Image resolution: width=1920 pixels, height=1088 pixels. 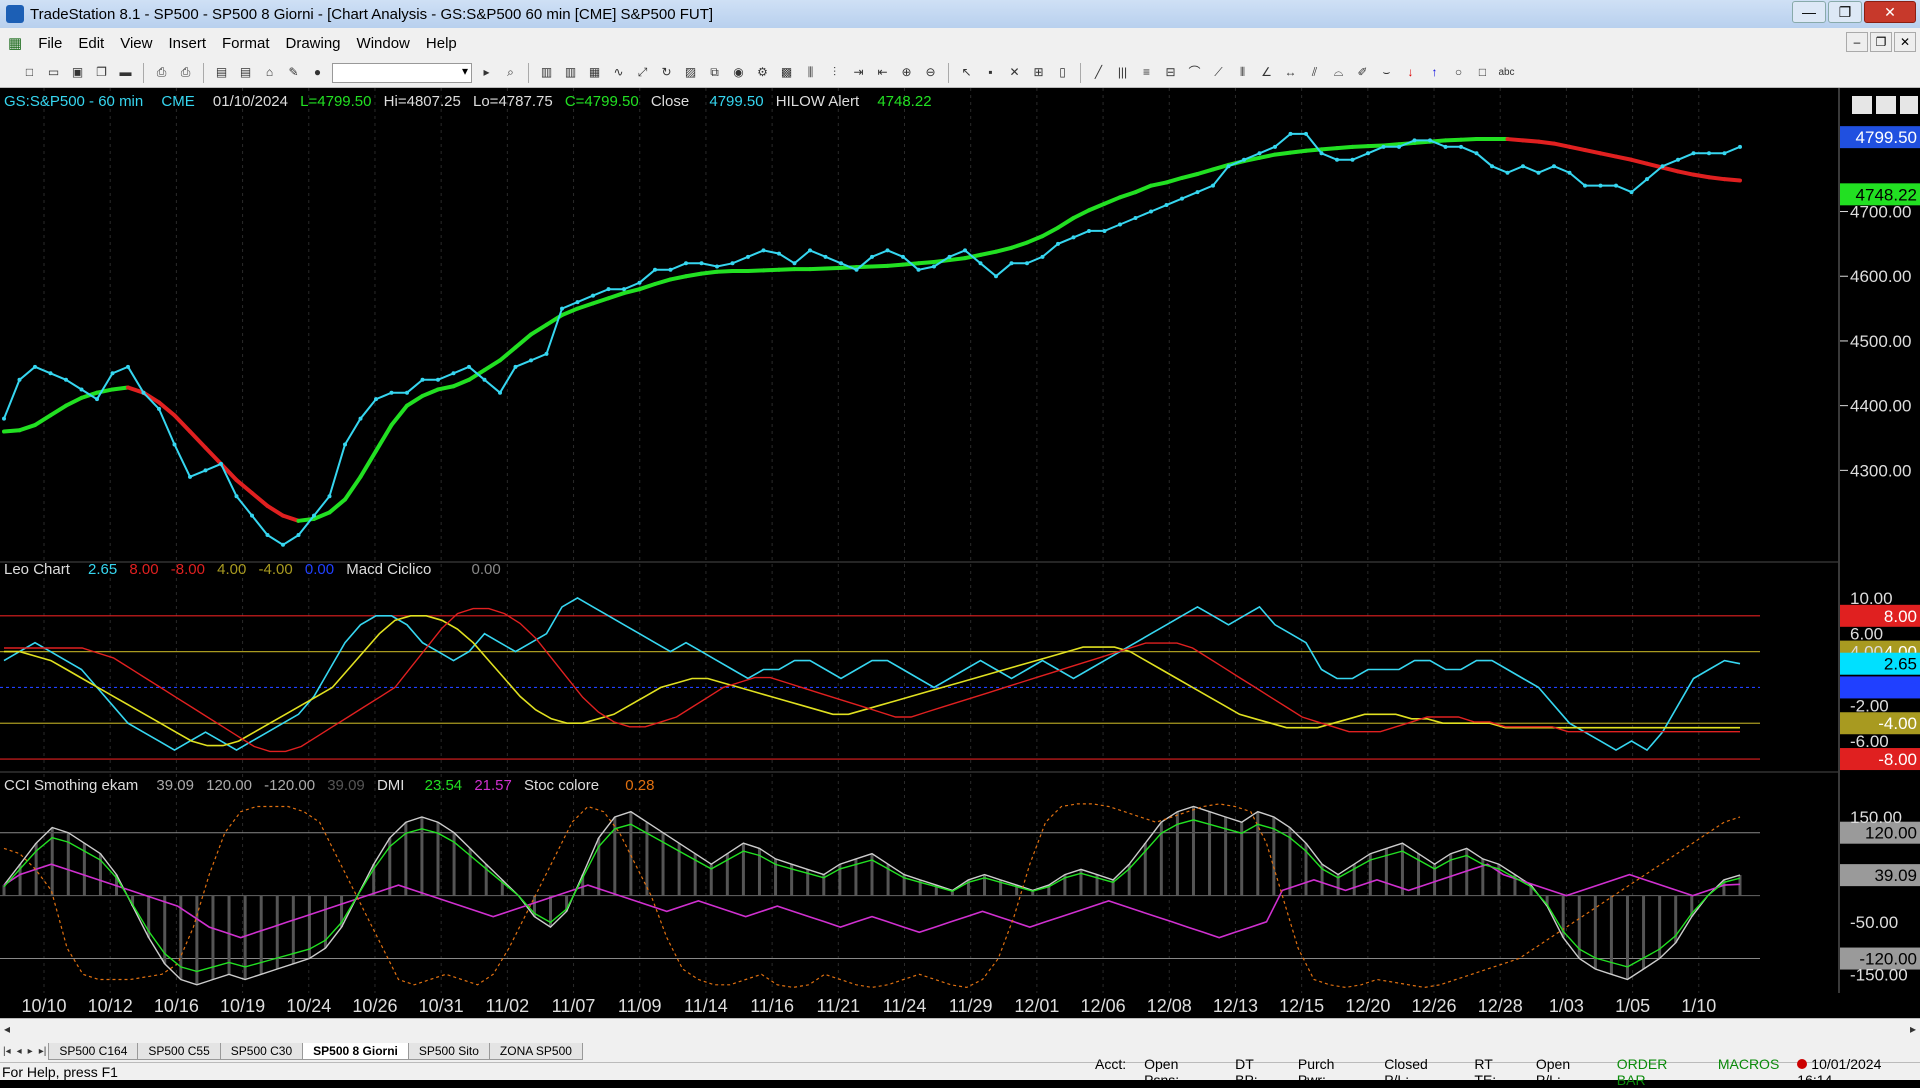 I want to click on leo-level-badge: -4.00, so click(x=1897, y=723).